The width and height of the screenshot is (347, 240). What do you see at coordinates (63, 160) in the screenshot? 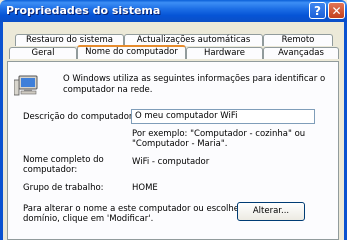
I see `full-name-label-line1: Nome completo do` at bounding box center [63, 160].